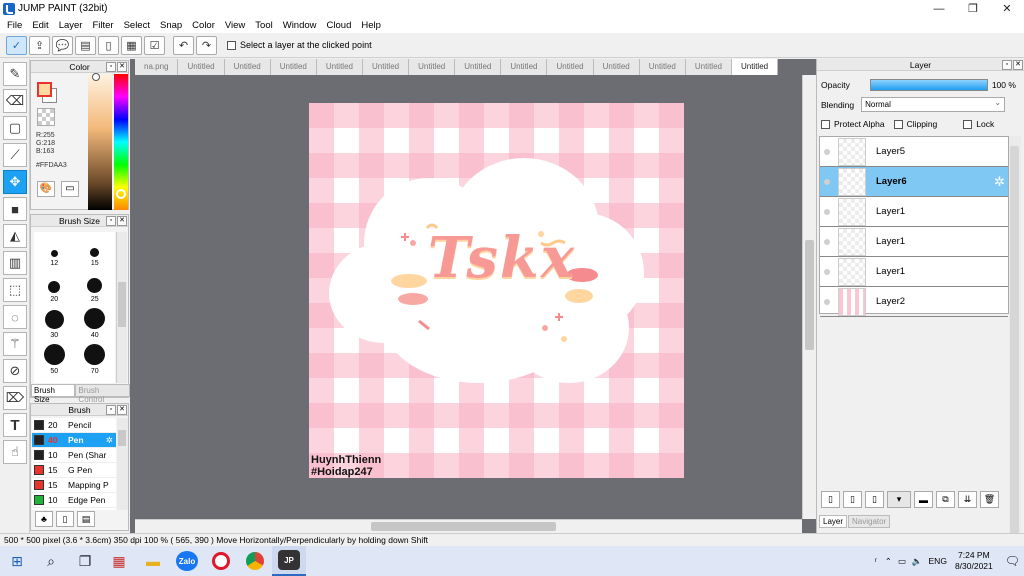  I want to click on layer-item: Layer2, so click(914, 302).